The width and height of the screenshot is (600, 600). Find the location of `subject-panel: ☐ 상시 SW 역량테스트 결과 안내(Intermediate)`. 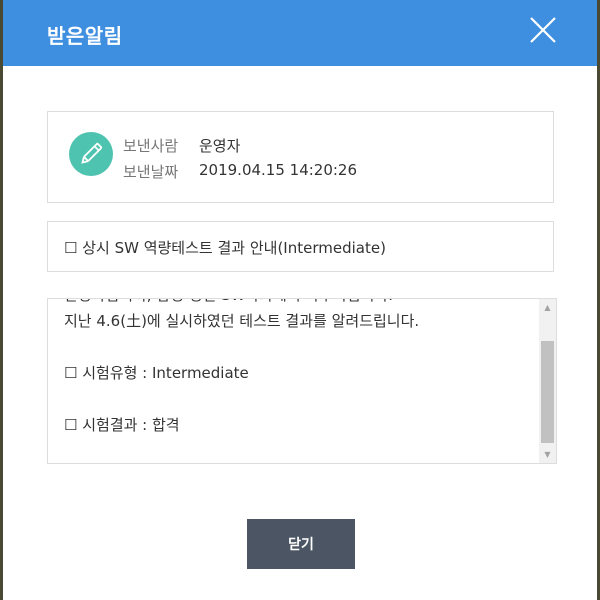

subject-panel: ☐ 상시 SW 역량테스트 결과 안내(Intermediate) is located at coordinates (300, 246).